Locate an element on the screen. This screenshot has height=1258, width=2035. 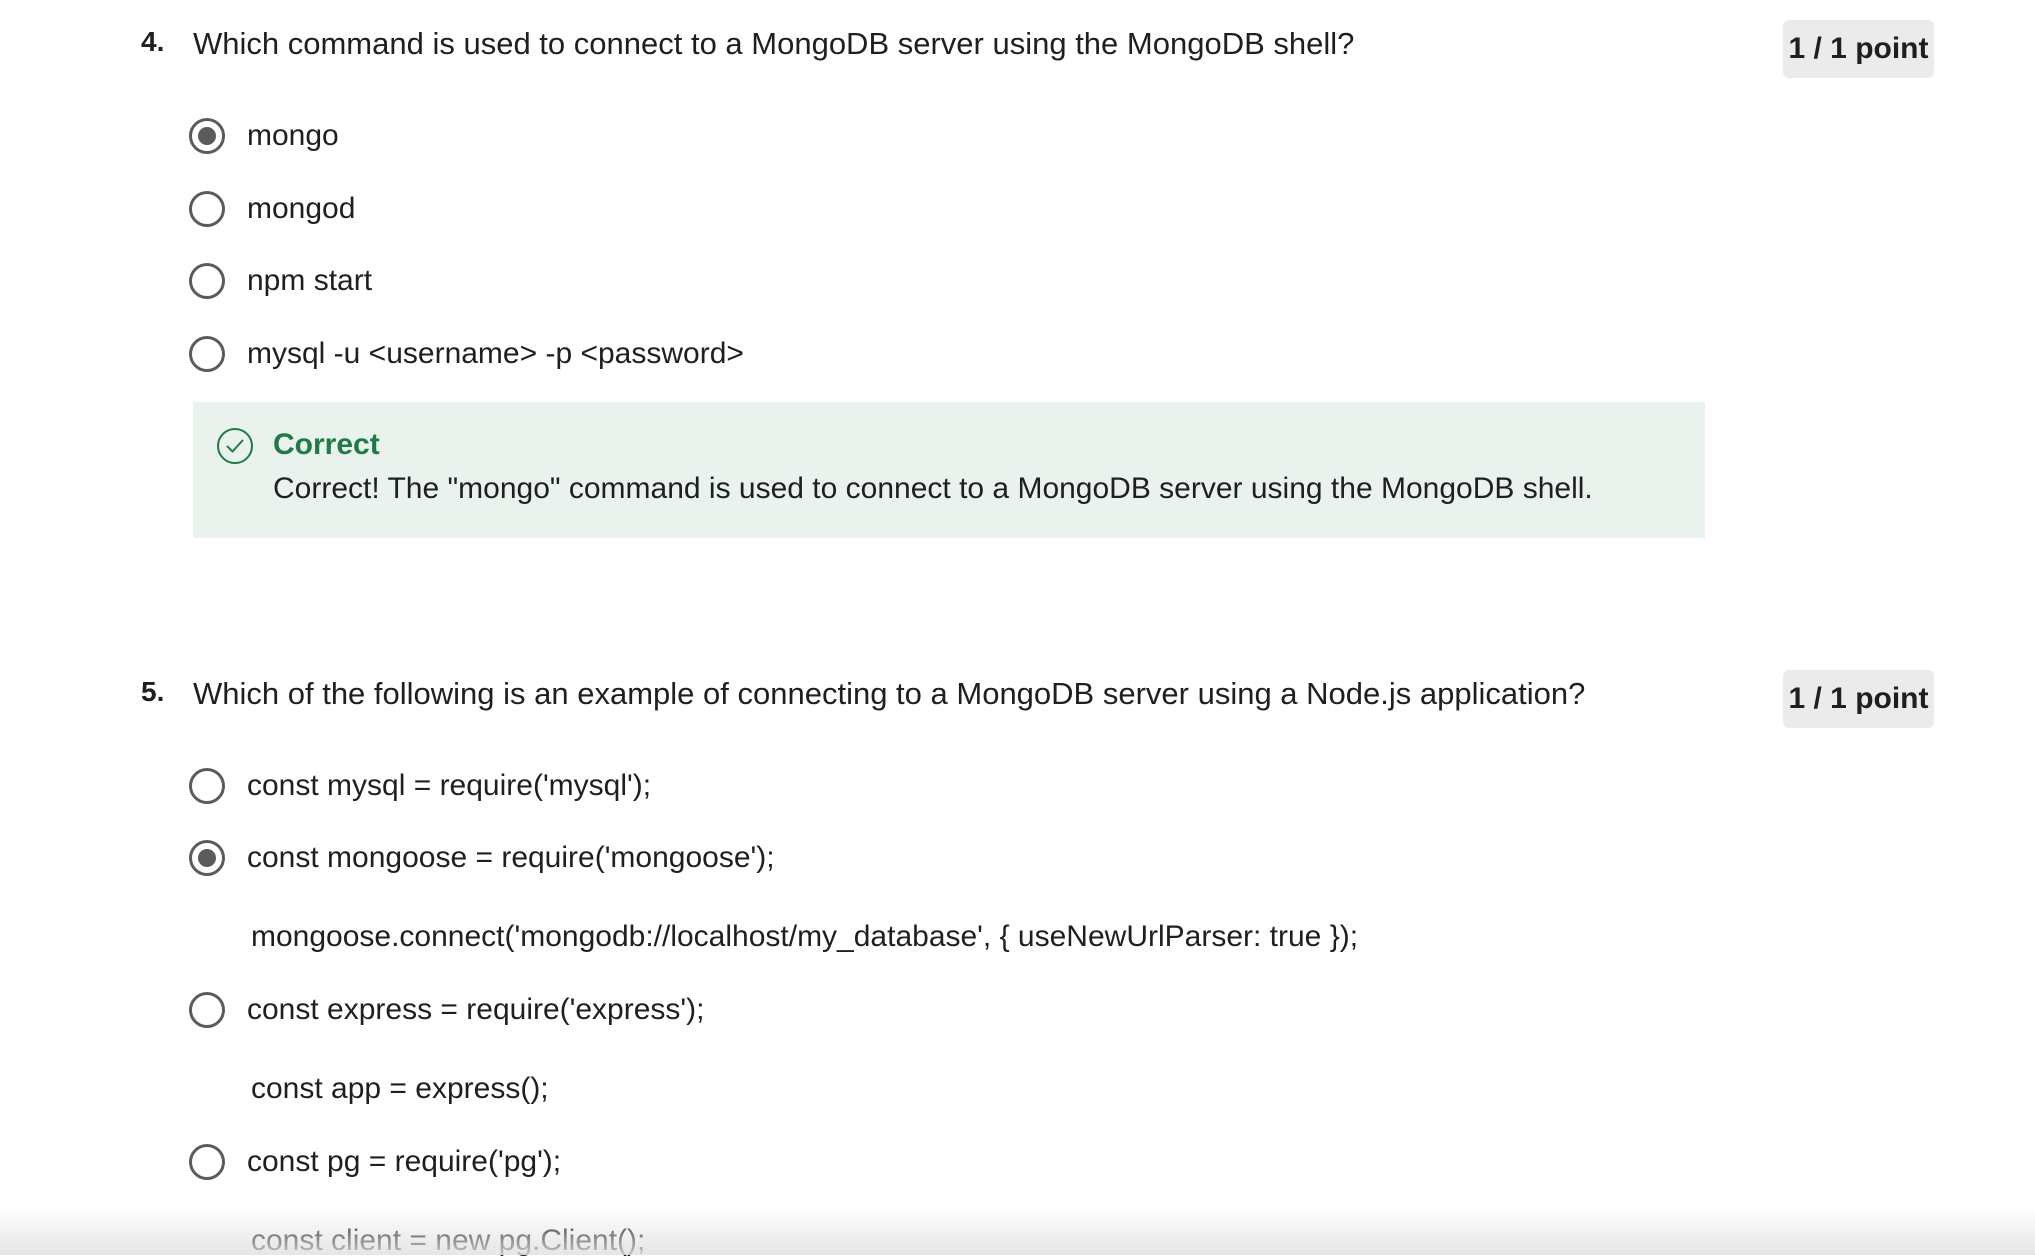
option-mongo: mongo is located at coordinates (264, 136).